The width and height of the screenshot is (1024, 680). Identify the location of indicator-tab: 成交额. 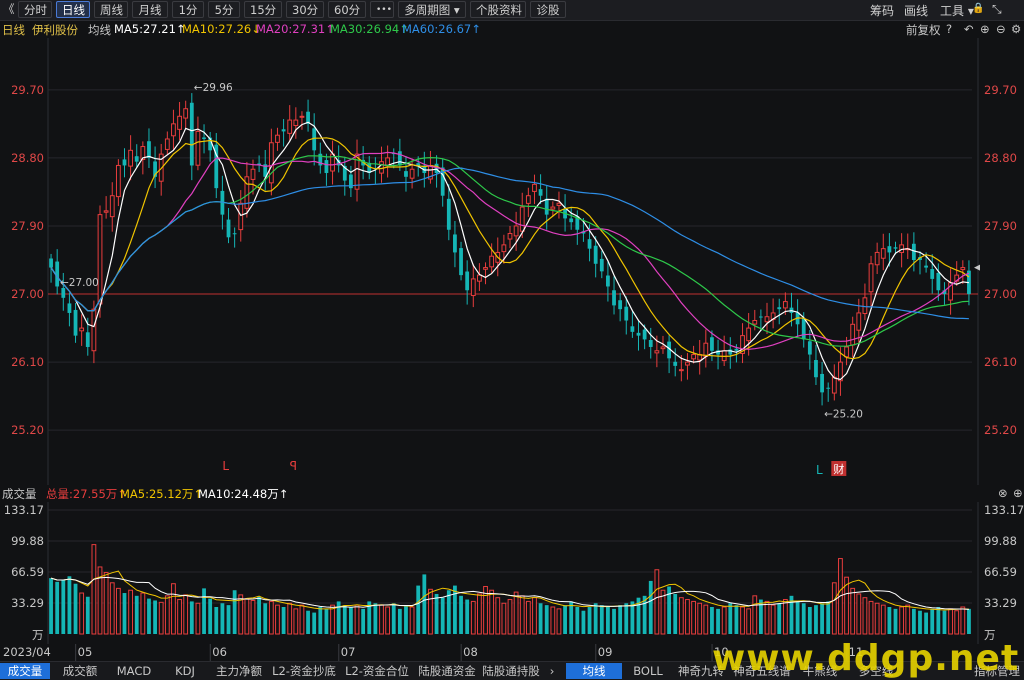
(80, 671).